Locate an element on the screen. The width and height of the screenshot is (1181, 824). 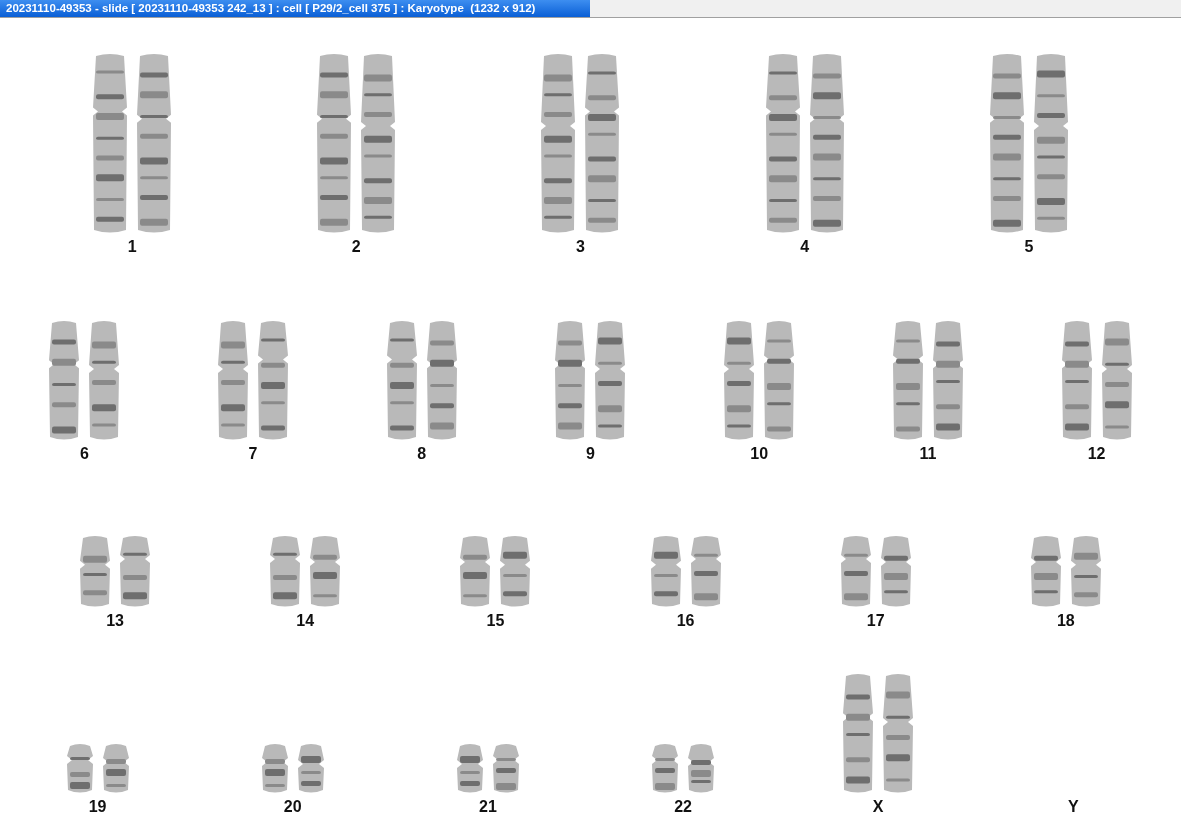
chromosome-label: 8 is located at coordinates (422, 454).